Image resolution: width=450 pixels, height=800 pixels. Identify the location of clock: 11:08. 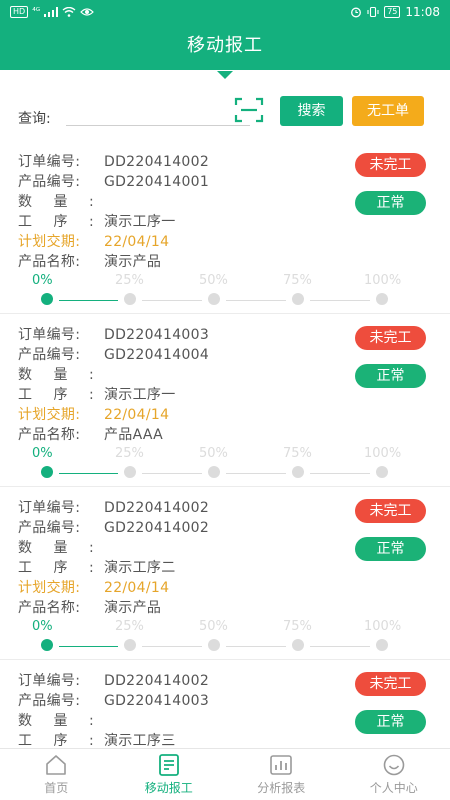
(422, 12).